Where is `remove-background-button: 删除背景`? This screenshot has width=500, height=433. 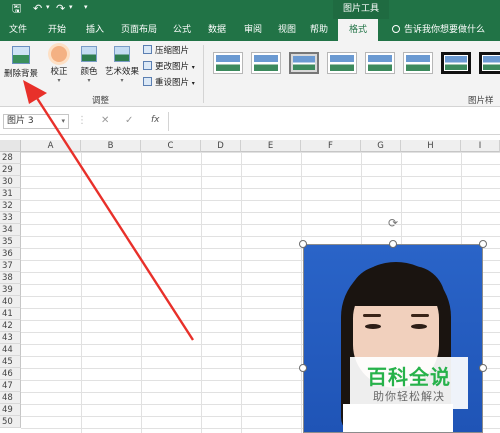
remove-background-button: 删除背景 is located at coordinates (21, 62).